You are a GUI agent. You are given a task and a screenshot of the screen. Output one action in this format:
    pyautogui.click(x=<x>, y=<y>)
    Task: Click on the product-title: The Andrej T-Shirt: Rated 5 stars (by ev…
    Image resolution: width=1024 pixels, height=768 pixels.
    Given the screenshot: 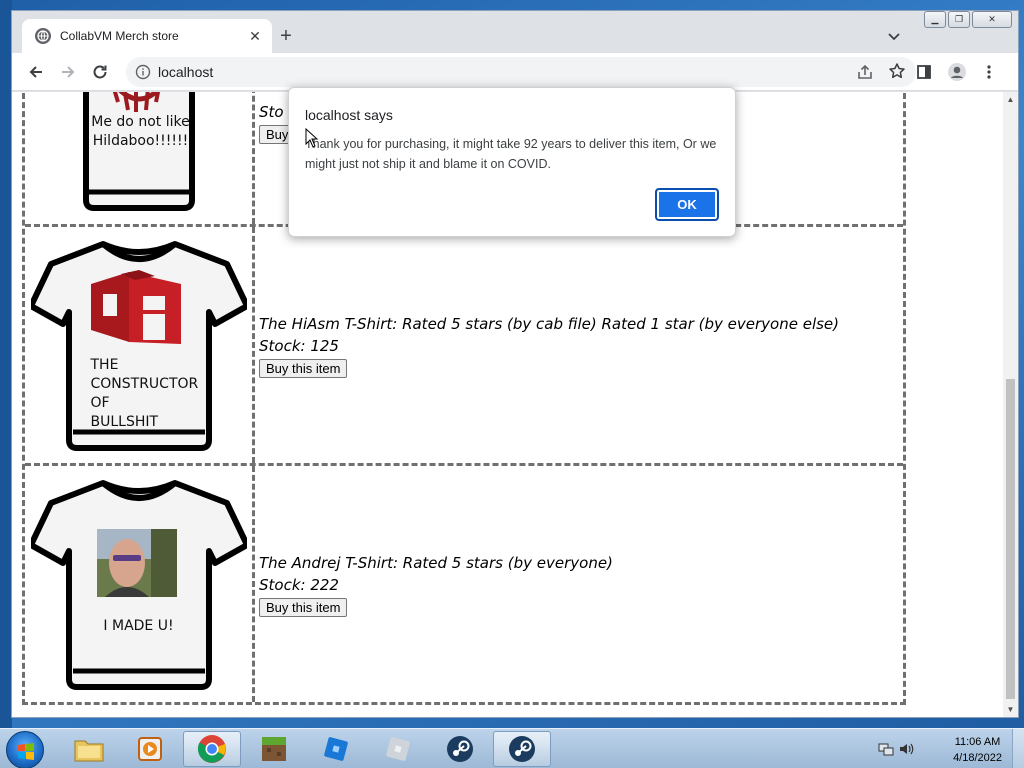 What is the action you would take?
    pyautogui.click(x=436, y=562)
    